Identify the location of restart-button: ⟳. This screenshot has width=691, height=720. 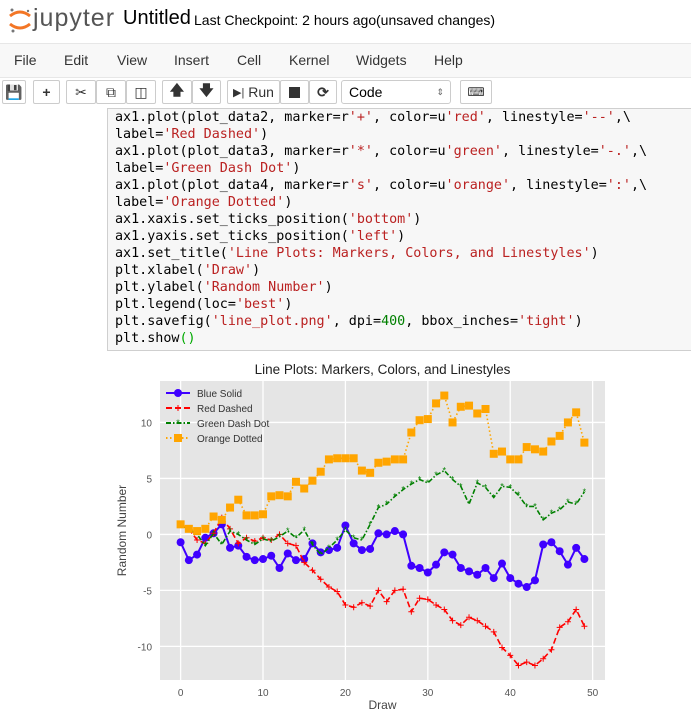
(323, 92).